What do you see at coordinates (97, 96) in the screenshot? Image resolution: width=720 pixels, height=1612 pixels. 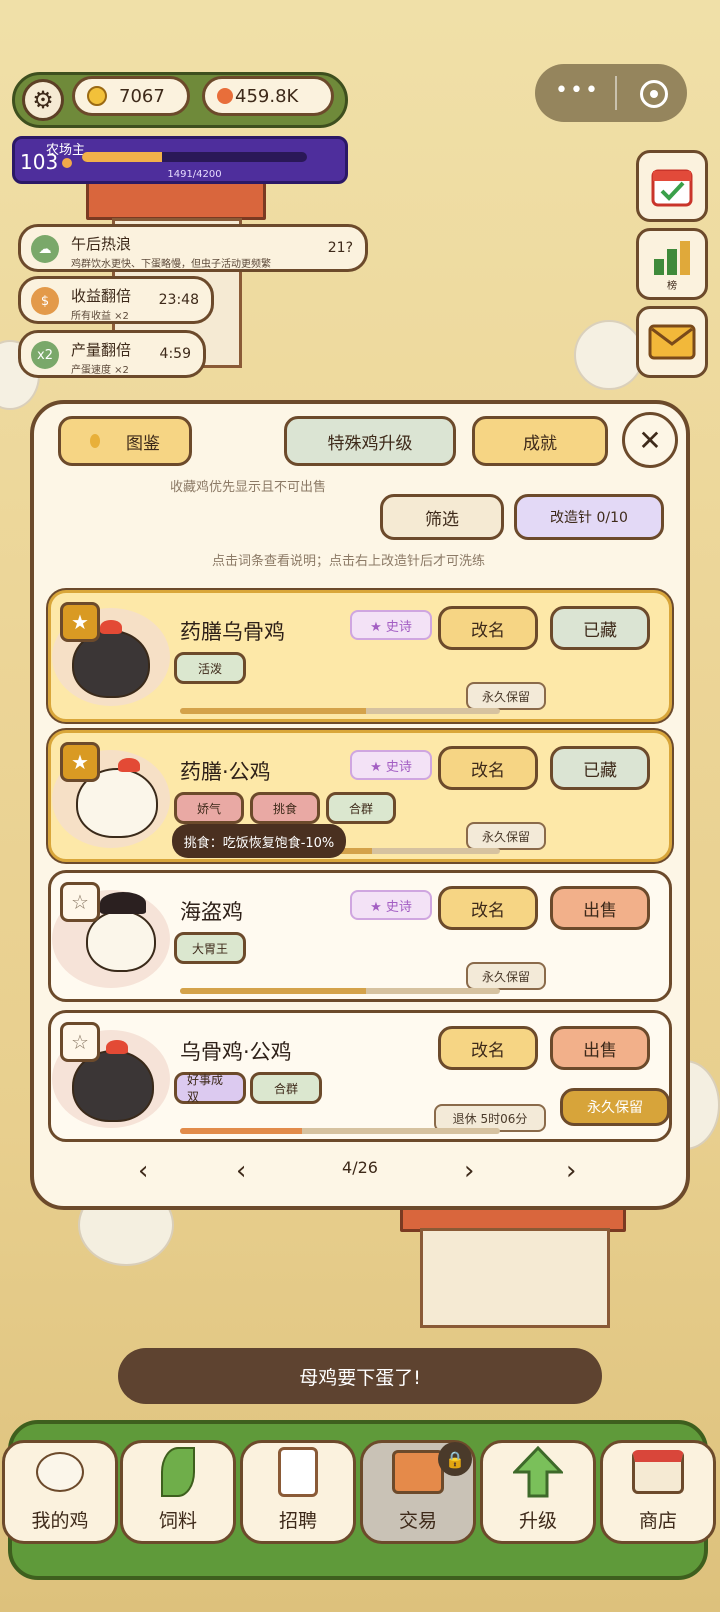 I see `coin-icon` at bounding box center [97, 96].